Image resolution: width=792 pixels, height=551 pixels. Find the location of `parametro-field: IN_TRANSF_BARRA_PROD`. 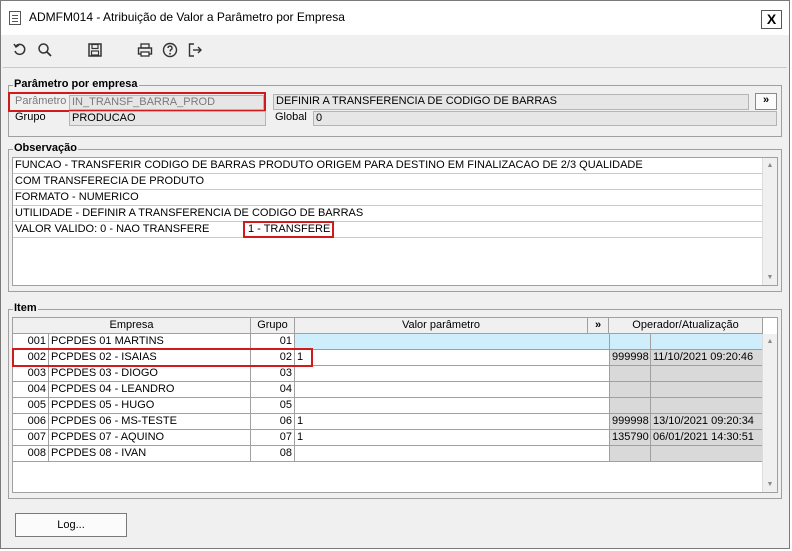

parametro-field: IN_TRANSF_BARRA_PROD is located at coordinates (166, 102).